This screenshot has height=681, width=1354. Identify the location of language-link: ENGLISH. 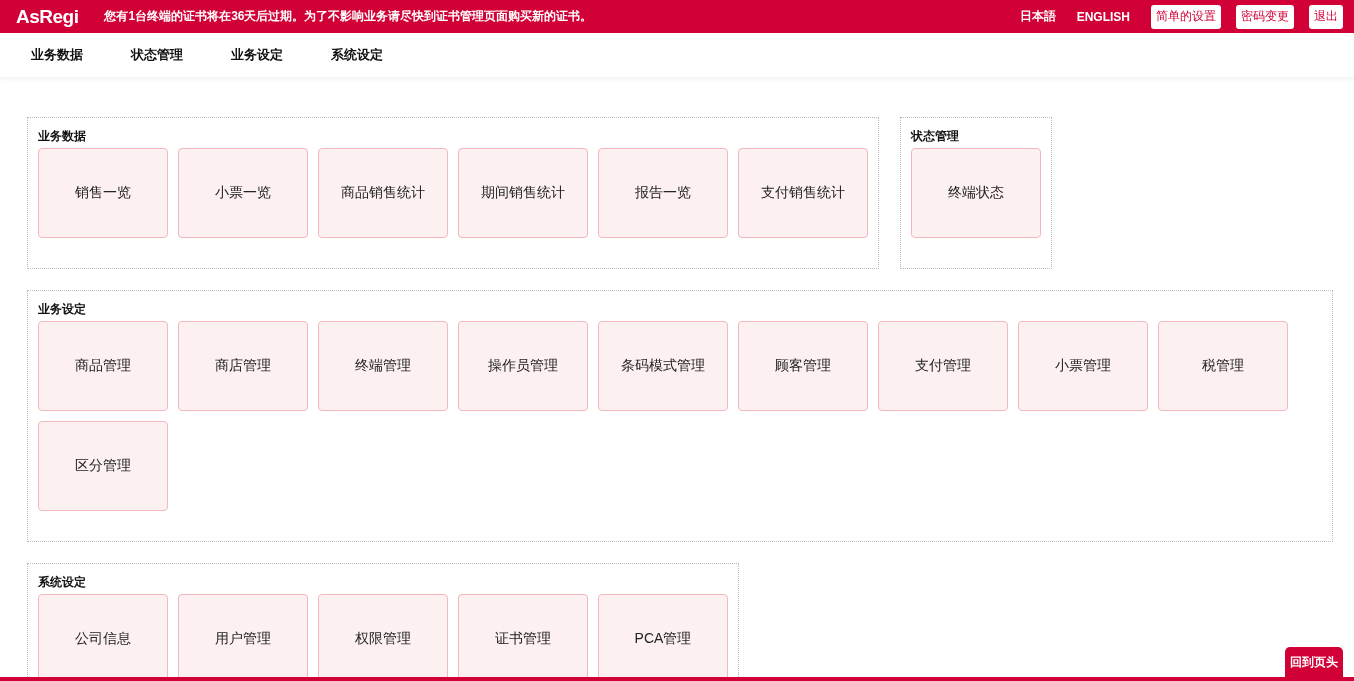
(1103, 16).